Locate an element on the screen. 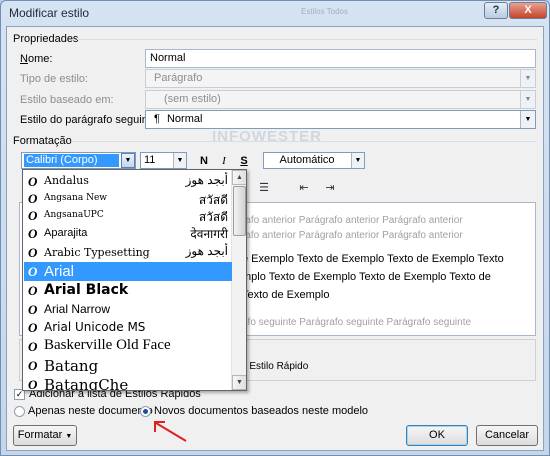 The height and width of the screenshot is (456, 550). scroll-thumb is located at coordinates (239, 211).